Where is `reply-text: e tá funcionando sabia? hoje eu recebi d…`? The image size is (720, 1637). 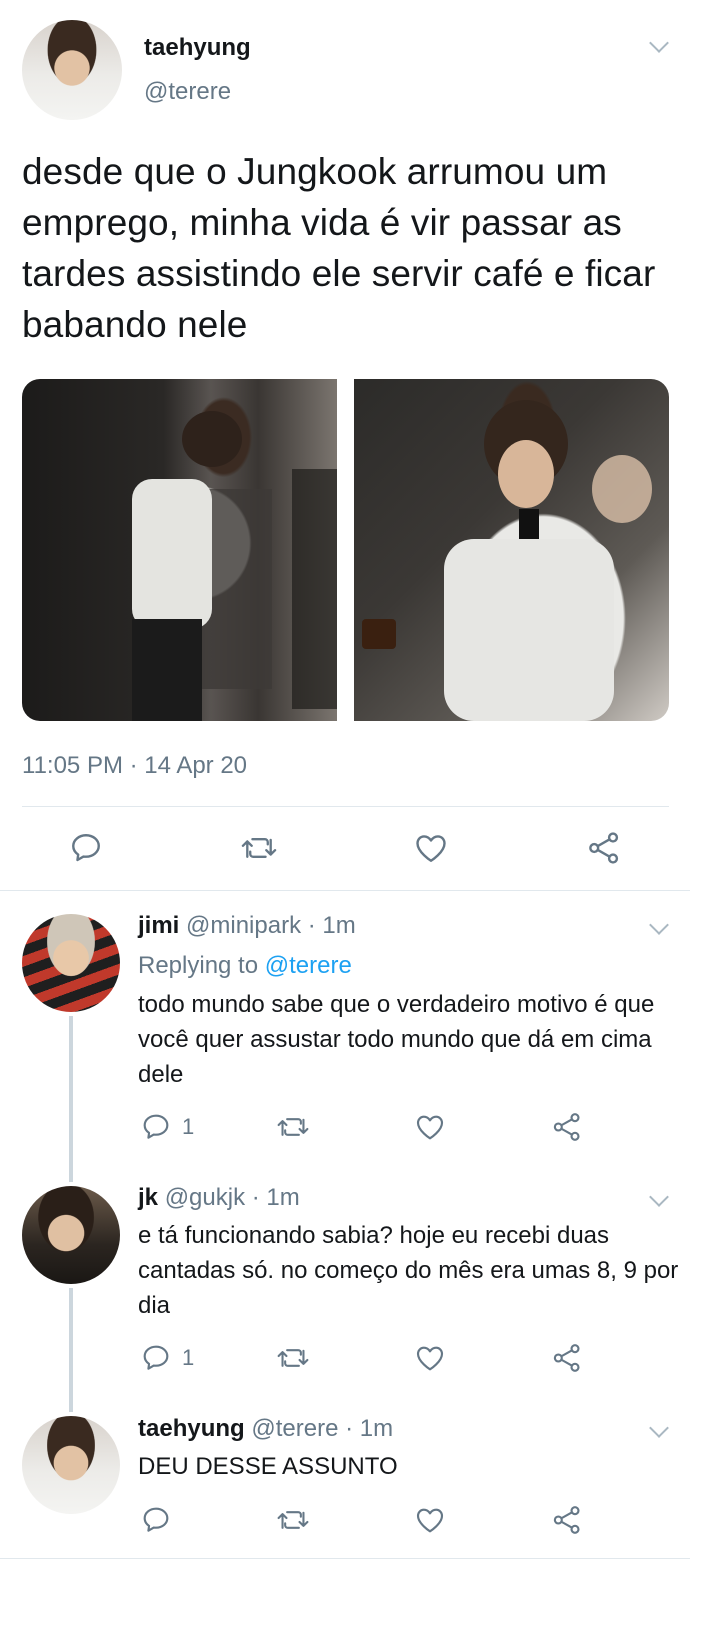
reply-text: e tá funcionando sabia? hoje eu recebi d… is located at coordinates (408, 1270).